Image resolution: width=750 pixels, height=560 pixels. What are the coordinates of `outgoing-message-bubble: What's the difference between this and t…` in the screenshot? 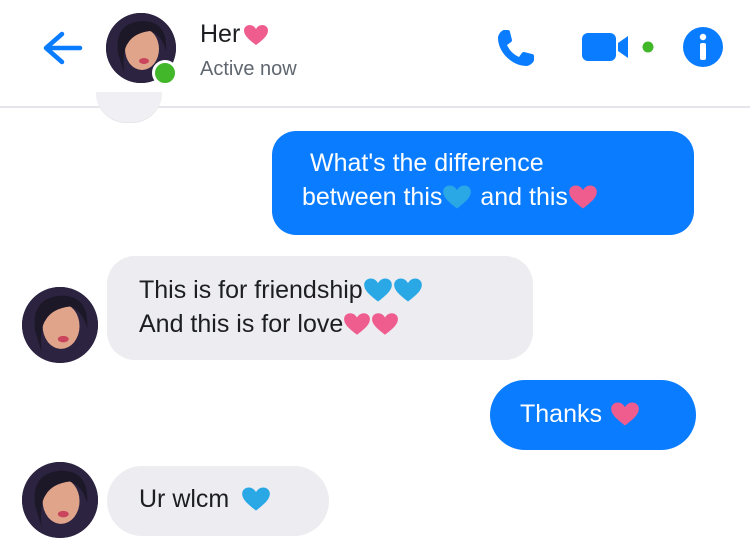 It's located at (483, 183).